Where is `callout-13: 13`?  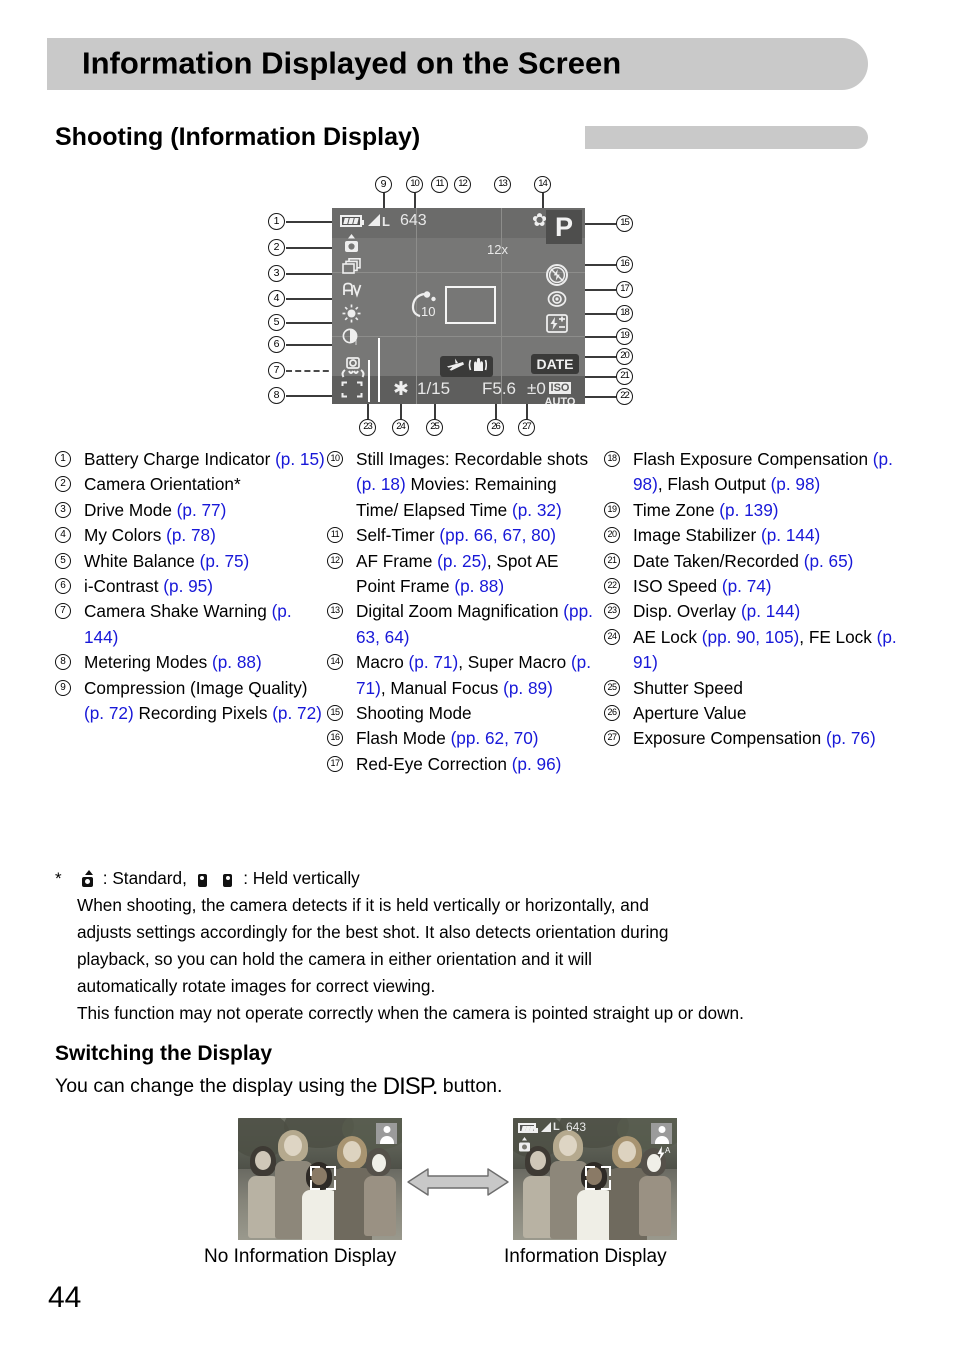
callout-13: 13 is located at coordinates (502, 184).